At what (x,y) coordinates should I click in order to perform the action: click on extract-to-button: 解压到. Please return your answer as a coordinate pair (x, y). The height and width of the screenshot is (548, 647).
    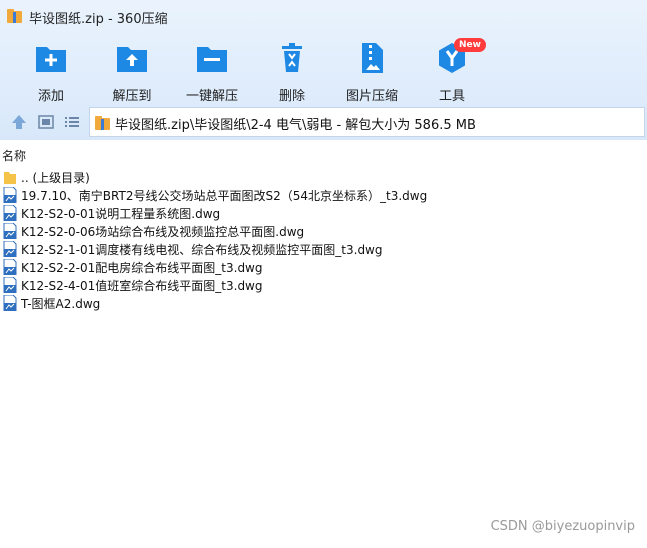
    Looking at the image, I should click on (132, 72).